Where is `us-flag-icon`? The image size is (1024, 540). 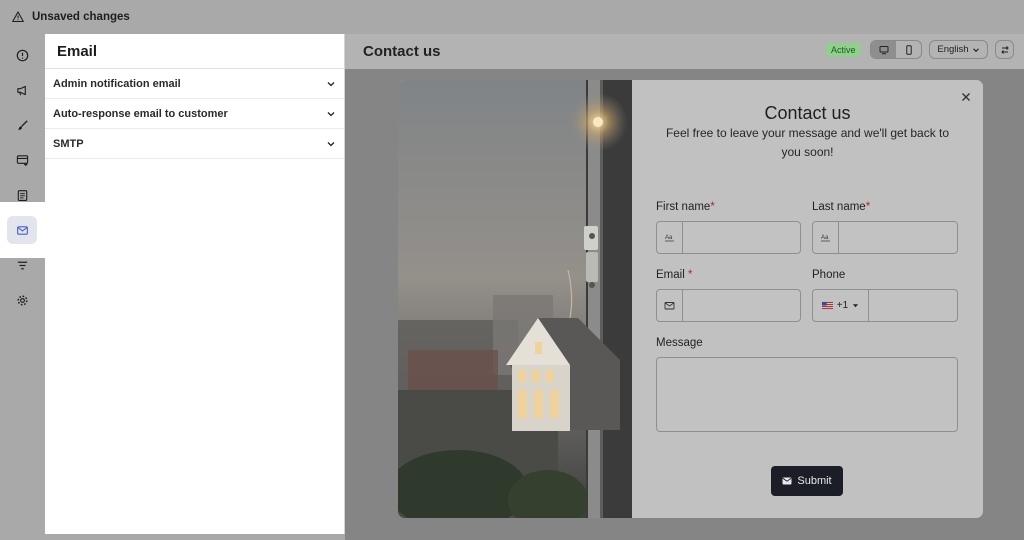
us-flag-icon is located at coordinates (827, 305).